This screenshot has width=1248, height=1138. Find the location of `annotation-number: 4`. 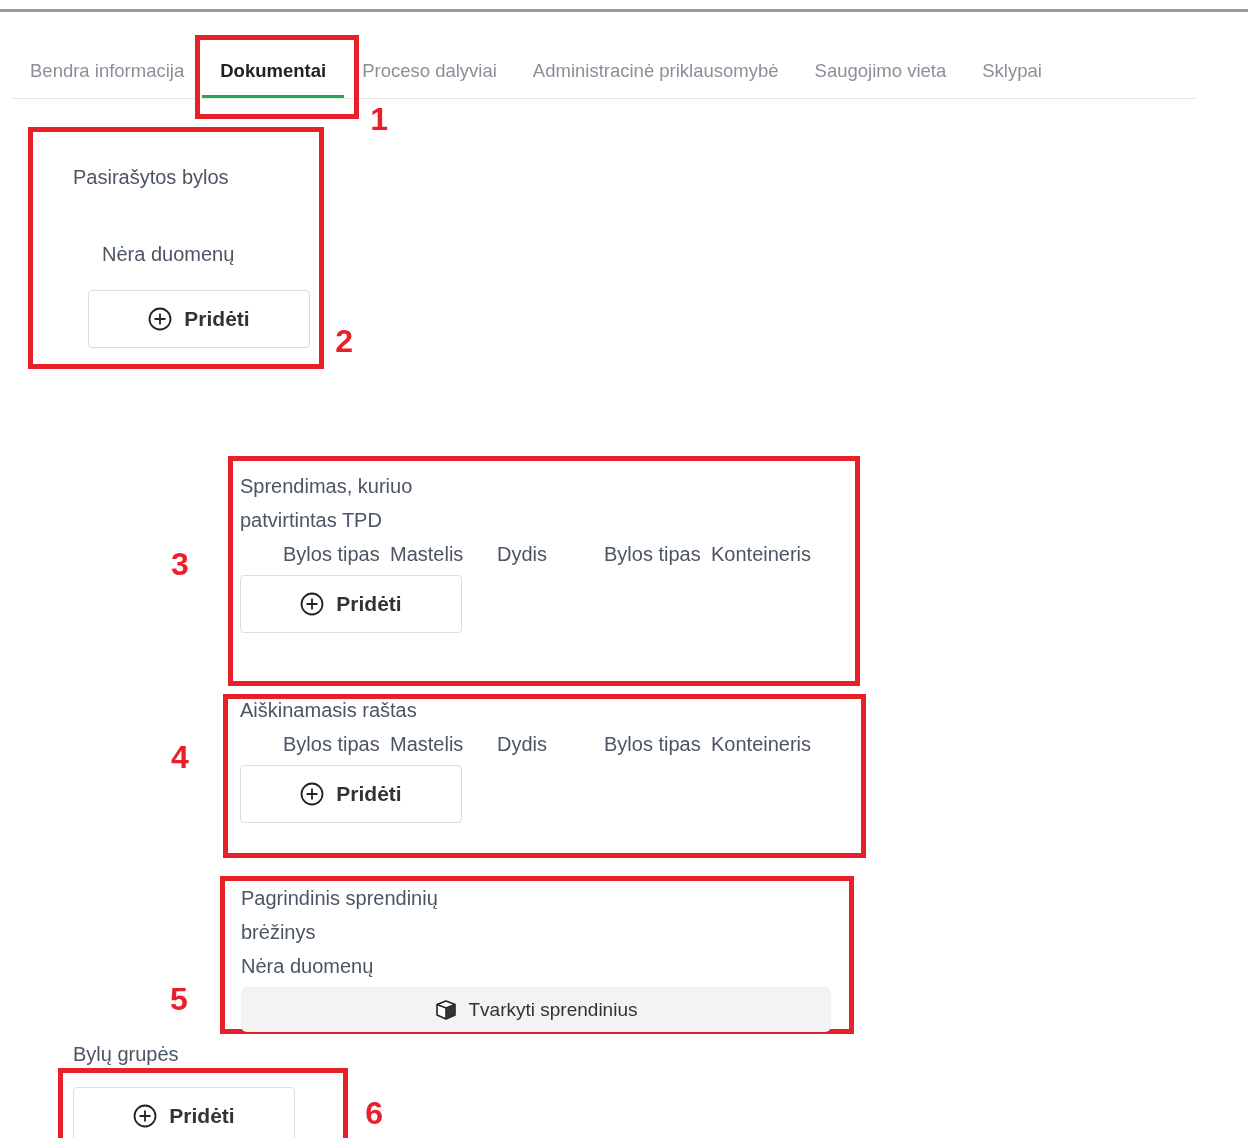

annotation-number: 4 is located at coordinates (180, 757).